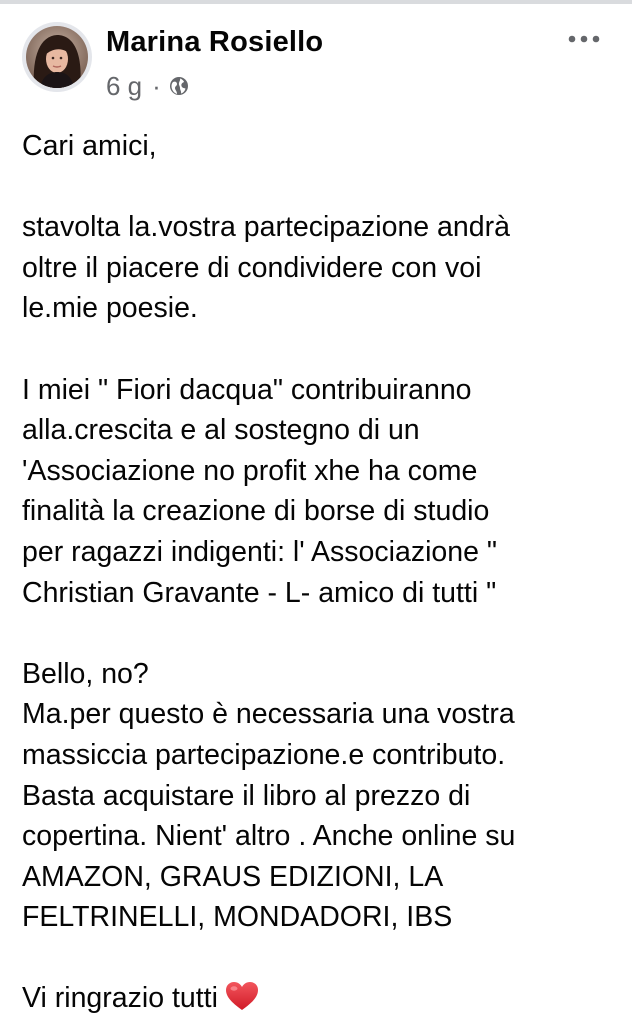 Image resolution: width=632 pixels, height=1024 pixels. Describe the element at coordinates (214, 42) in the screenshot. I see `author-name: Marina Rosiello` at that location.